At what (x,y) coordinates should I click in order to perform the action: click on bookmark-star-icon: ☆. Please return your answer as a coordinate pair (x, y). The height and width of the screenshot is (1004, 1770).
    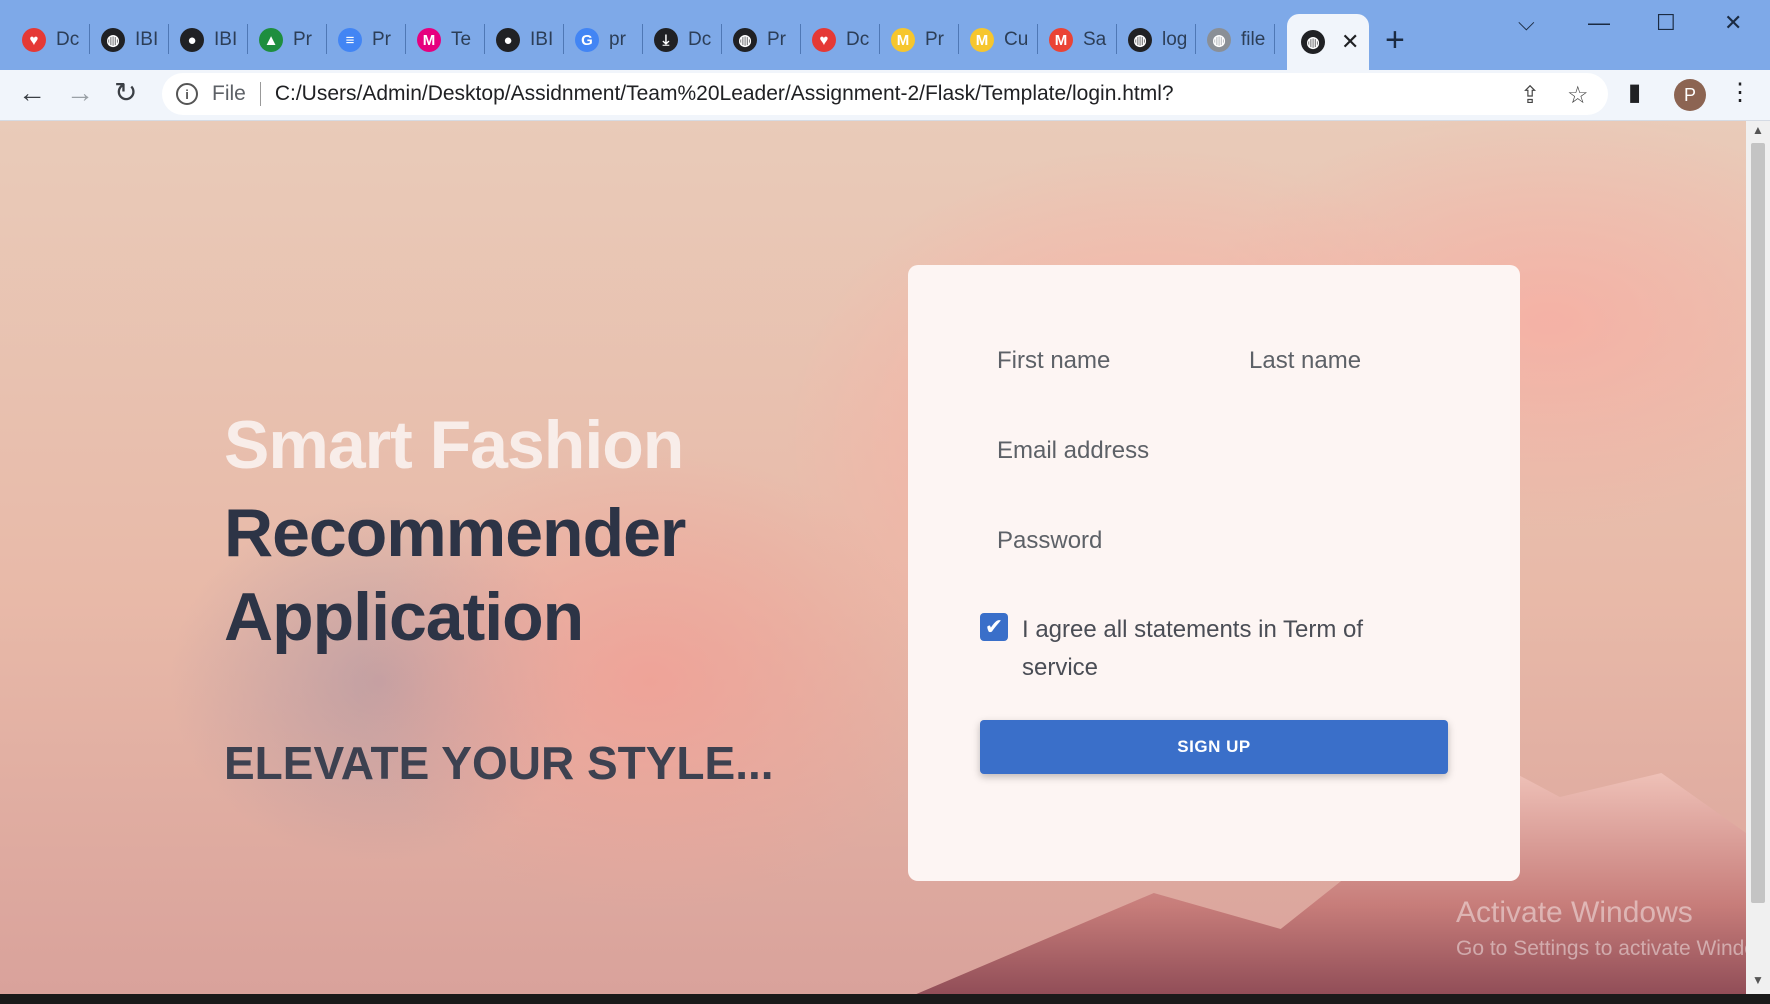
    Looking at the image, I should click on (1578, 95).